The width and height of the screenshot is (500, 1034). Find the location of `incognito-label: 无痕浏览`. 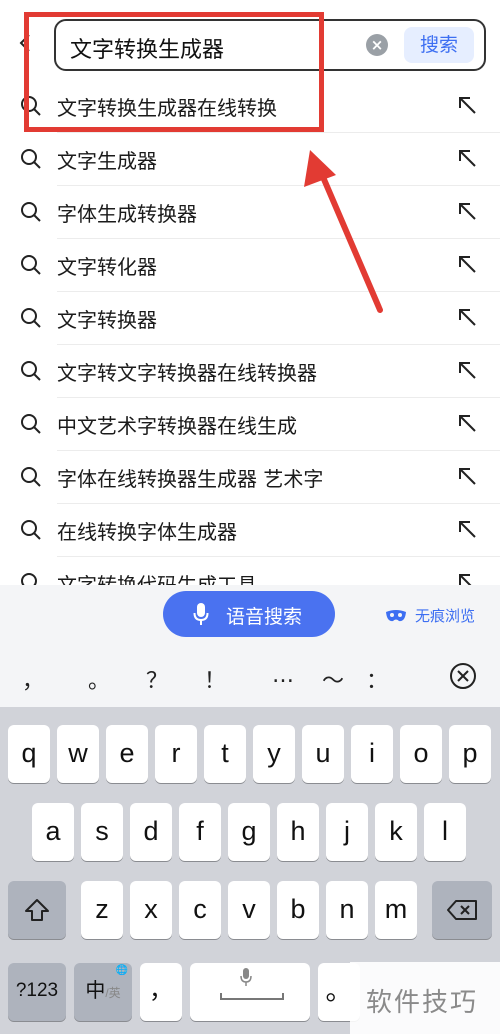

incognito-label: 无痕浏览 is located at coordinates (445, 616).